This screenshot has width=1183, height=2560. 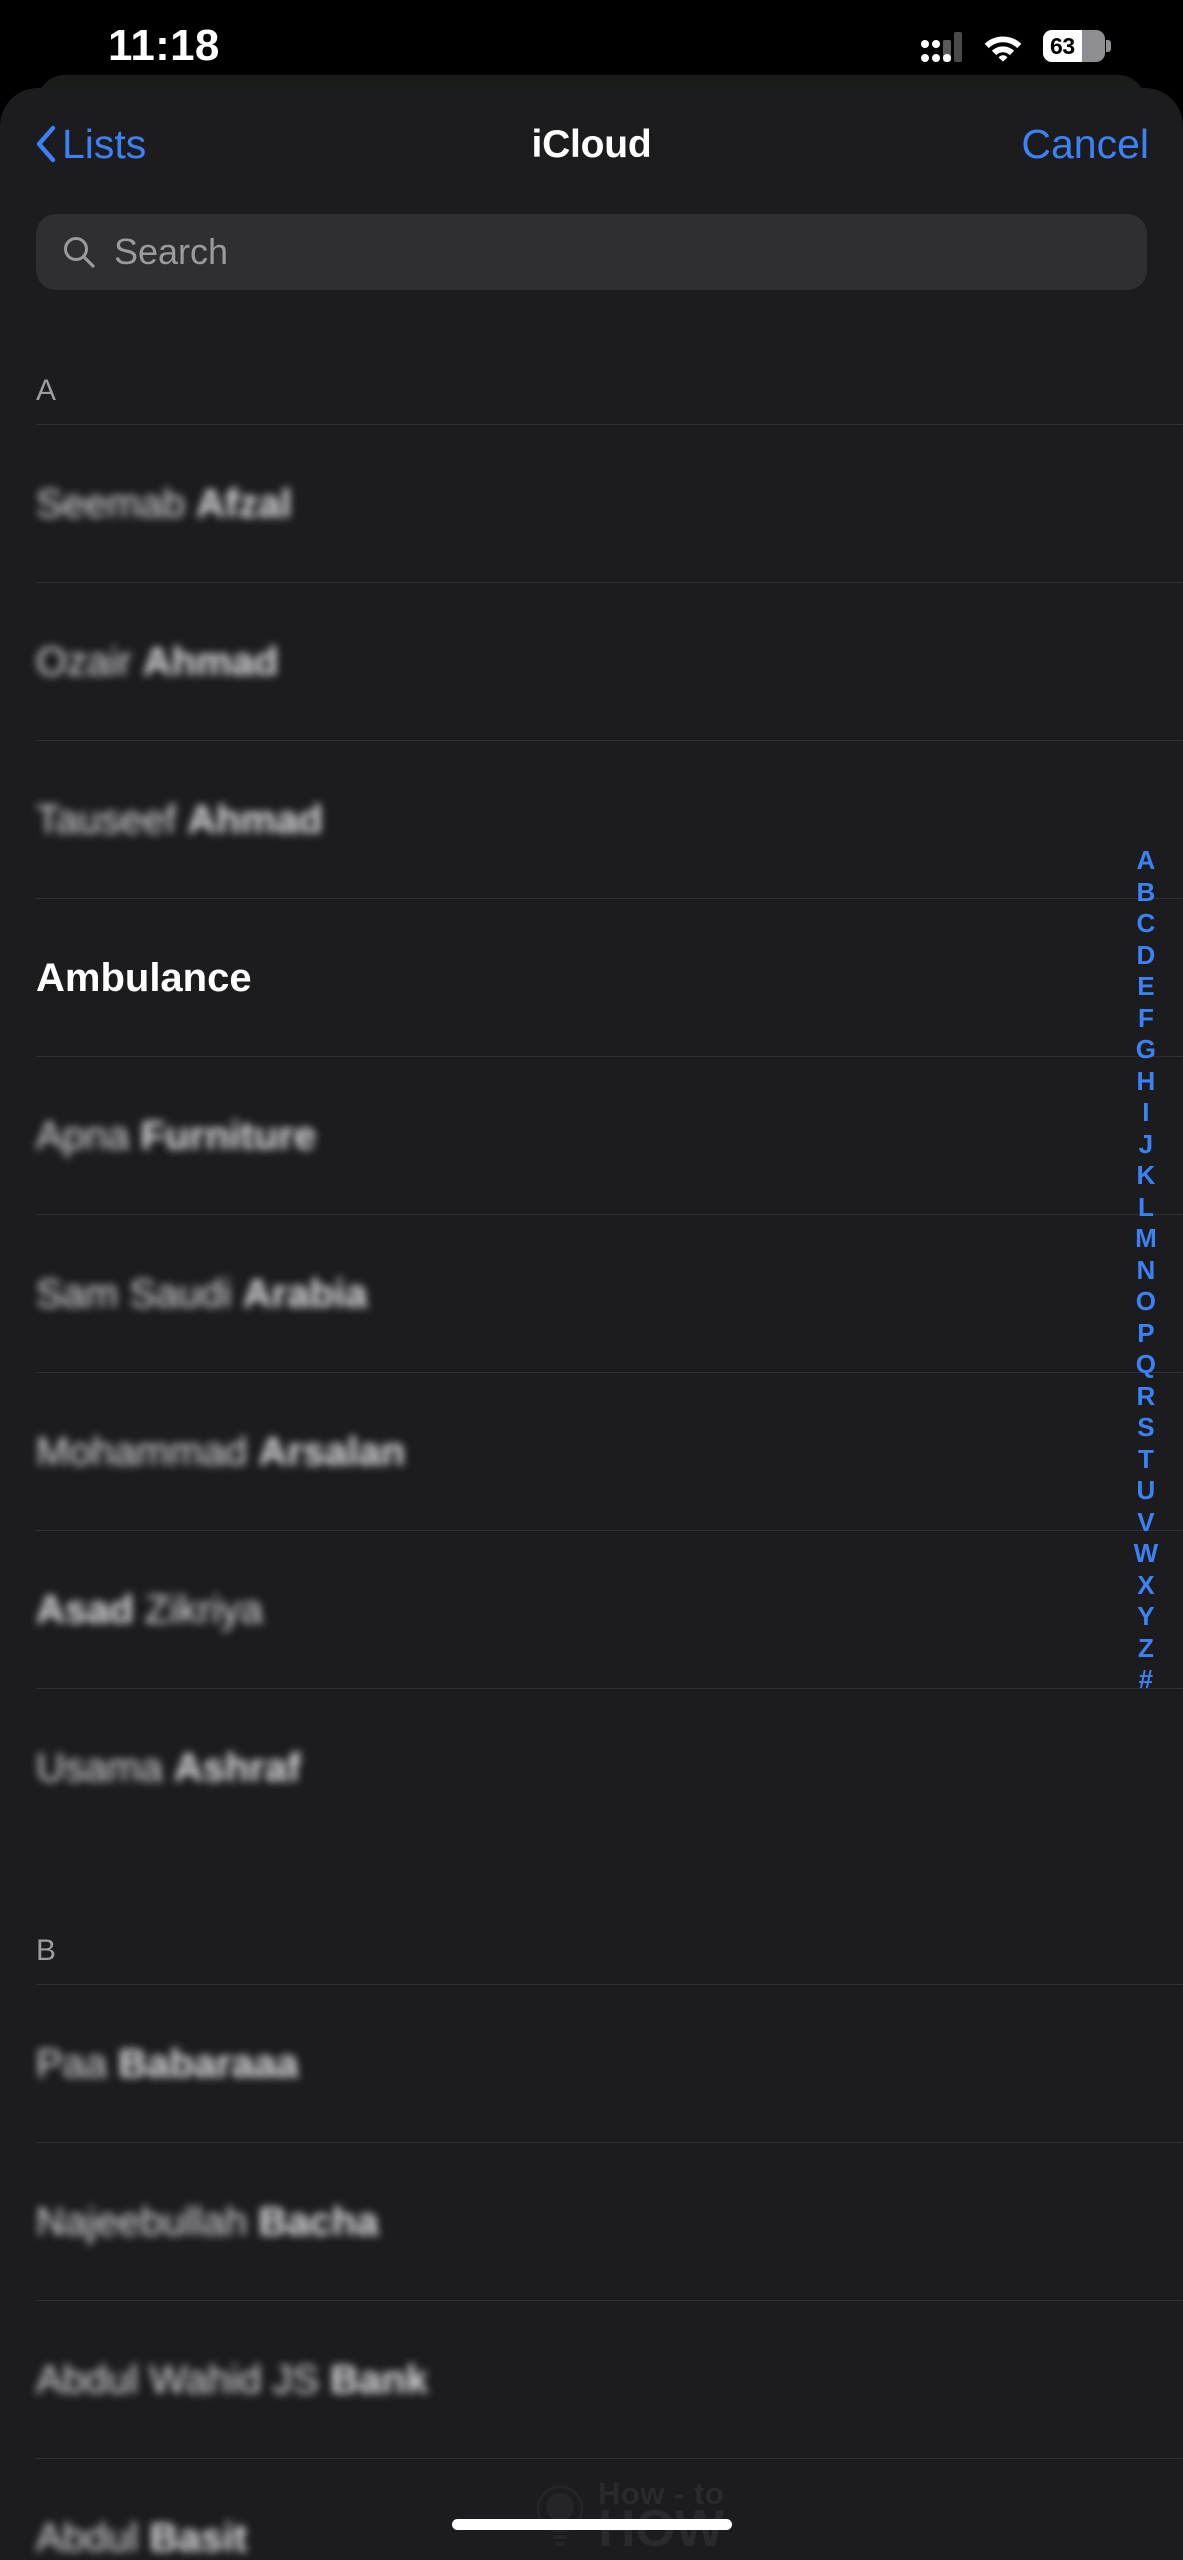 I want to click on index-letter-i: I, so click(x=1145, y=1113).